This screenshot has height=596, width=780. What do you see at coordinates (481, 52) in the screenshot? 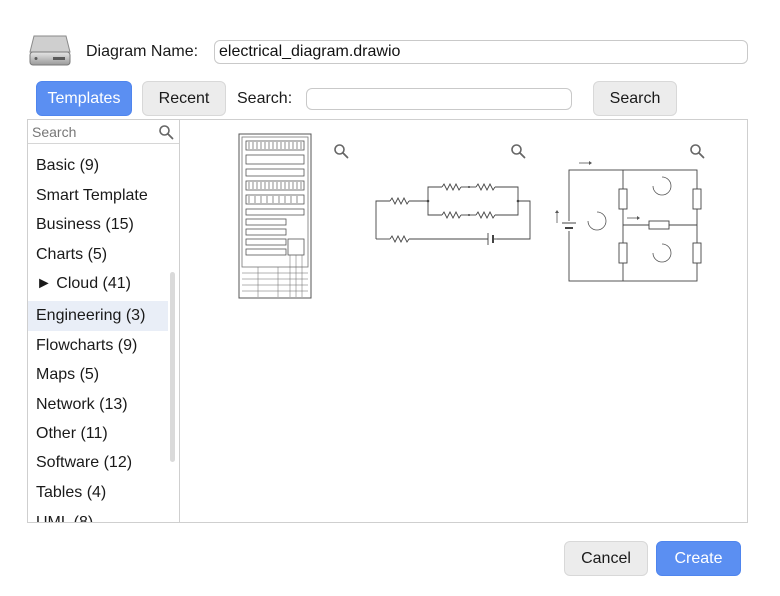
I see `diagram-name-input` at bounding box center [481, 52].